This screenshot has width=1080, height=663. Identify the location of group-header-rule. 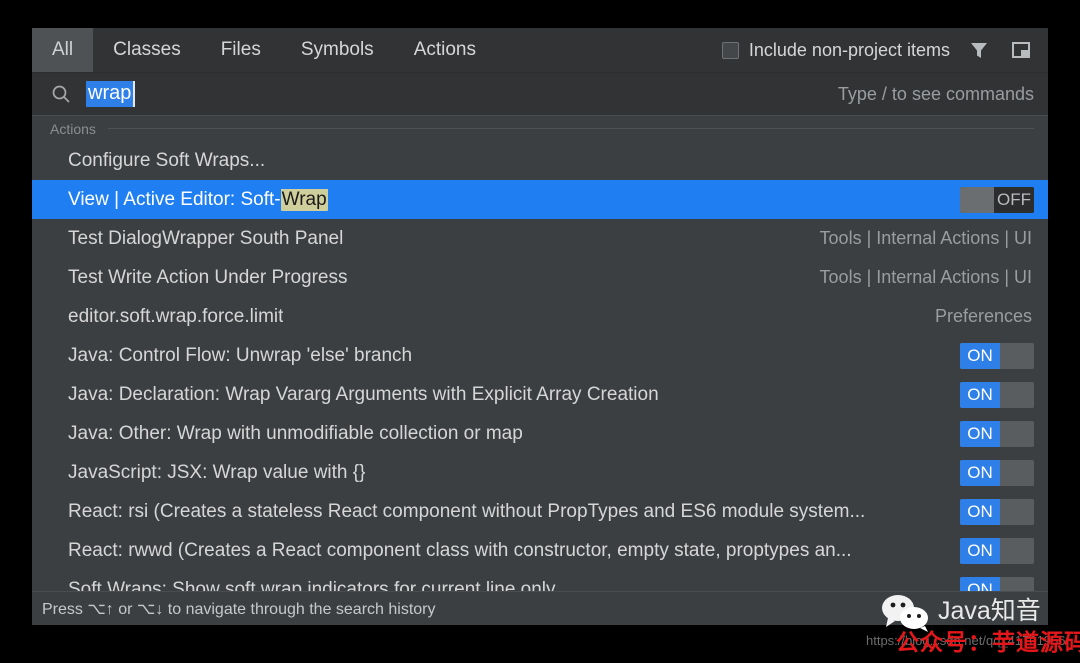
(570, 128).